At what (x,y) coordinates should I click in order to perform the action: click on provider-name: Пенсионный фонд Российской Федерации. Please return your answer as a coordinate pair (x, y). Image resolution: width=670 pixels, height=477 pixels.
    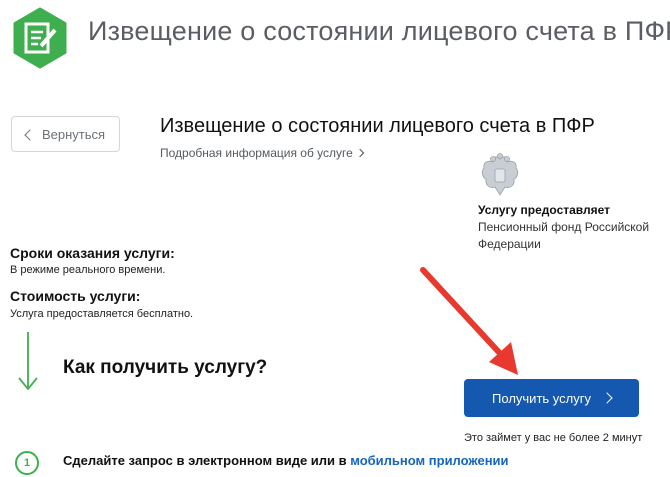
    Looking at the image, I should click on (564, 235).